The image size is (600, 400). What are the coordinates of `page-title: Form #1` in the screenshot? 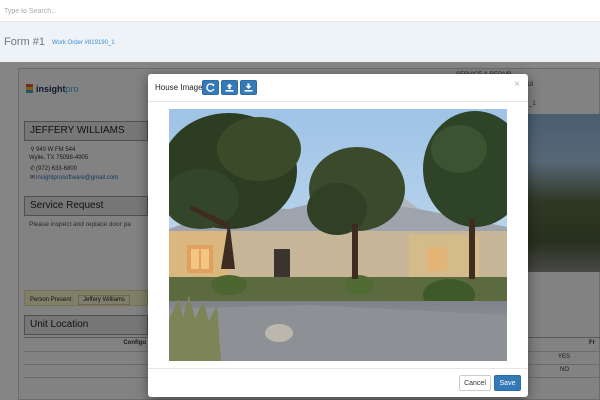 It's located at (24, 42).